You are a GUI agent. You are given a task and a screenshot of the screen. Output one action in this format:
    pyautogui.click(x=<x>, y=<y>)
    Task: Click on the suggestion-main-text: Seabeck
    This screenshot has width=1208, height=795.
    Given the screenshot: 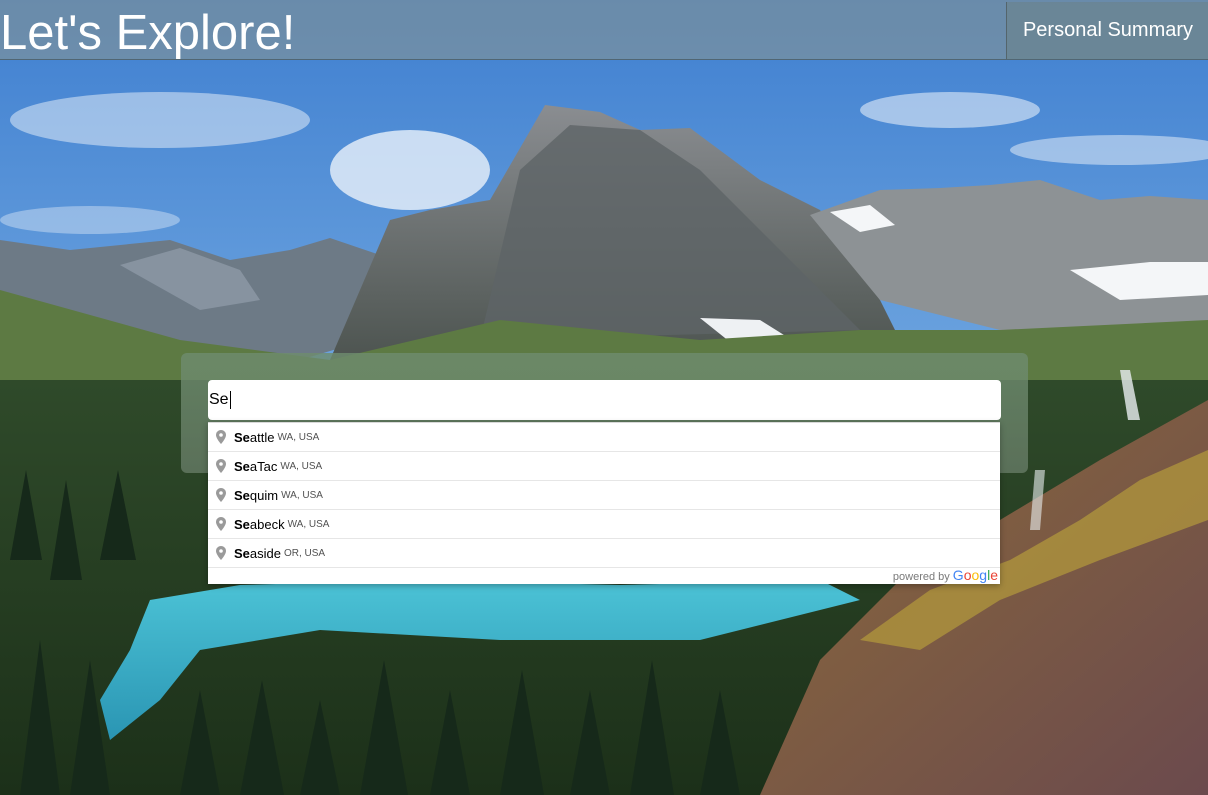 What is the action you would take?
    pyautogui.click(x=259, y=524)
    